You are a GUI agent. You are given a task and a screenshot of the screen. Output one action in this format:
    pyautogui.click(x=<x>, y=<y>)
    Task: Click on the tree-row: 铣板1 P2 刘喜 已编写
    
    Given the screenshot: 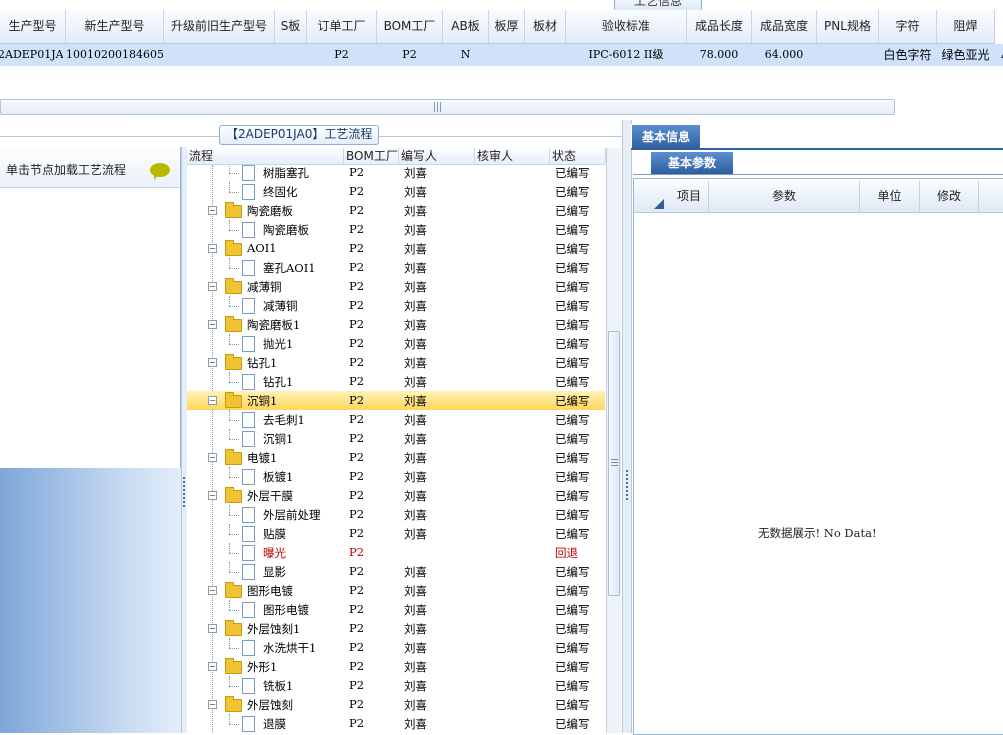 What is the action you would take?
    pyautogui.click(x=396, y=685)
    